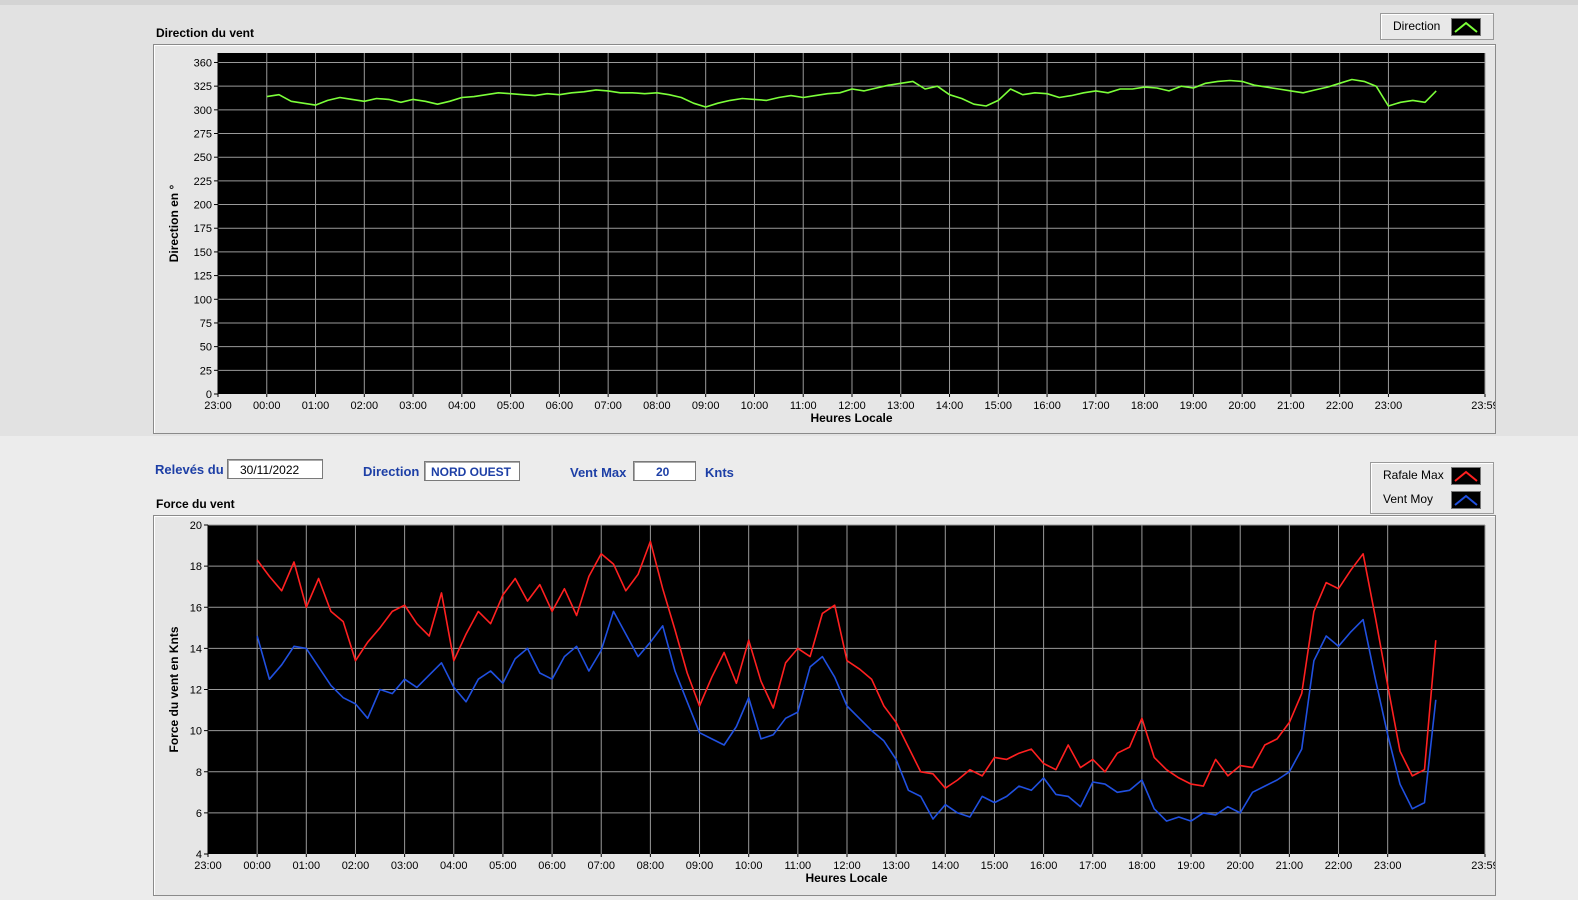  What do you see at coordinates (1240, 866) in the screenshot?
I see `force-x-tick-label: 20:00` at bounding box center [1240, 866].